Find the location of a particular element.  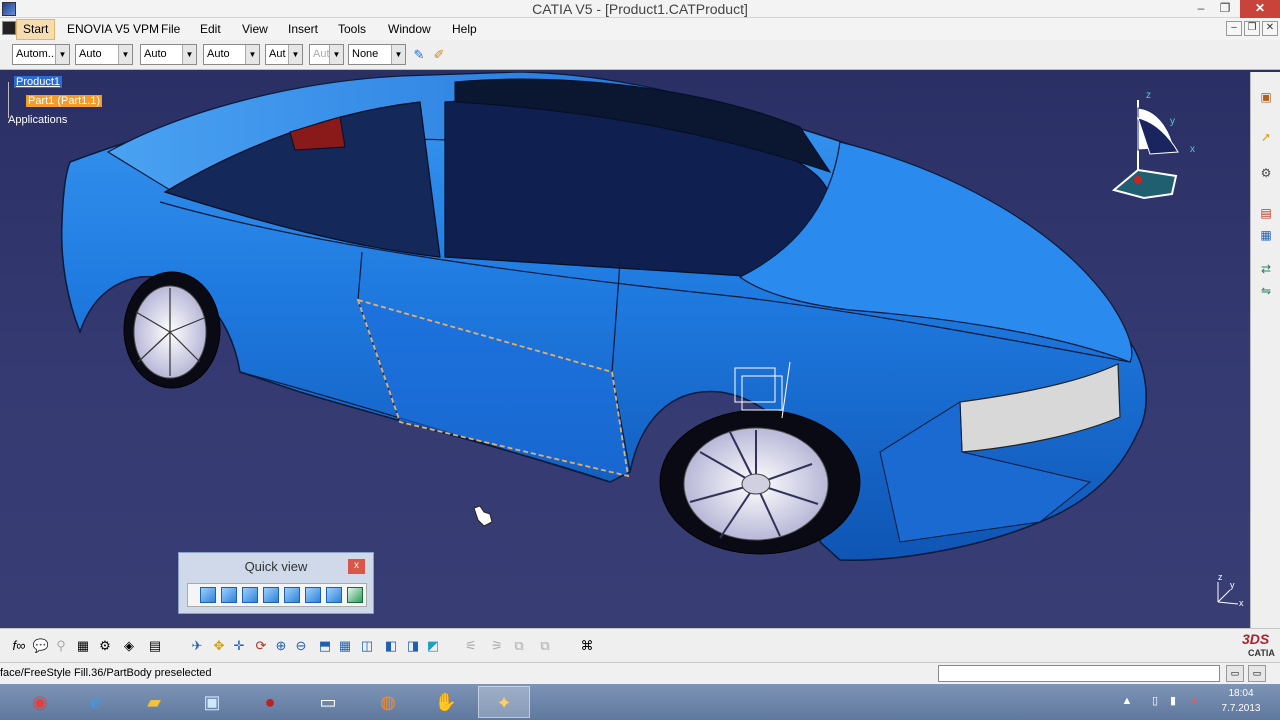

fly-mode-icon: ✈ is located at coordinates (197, 646).